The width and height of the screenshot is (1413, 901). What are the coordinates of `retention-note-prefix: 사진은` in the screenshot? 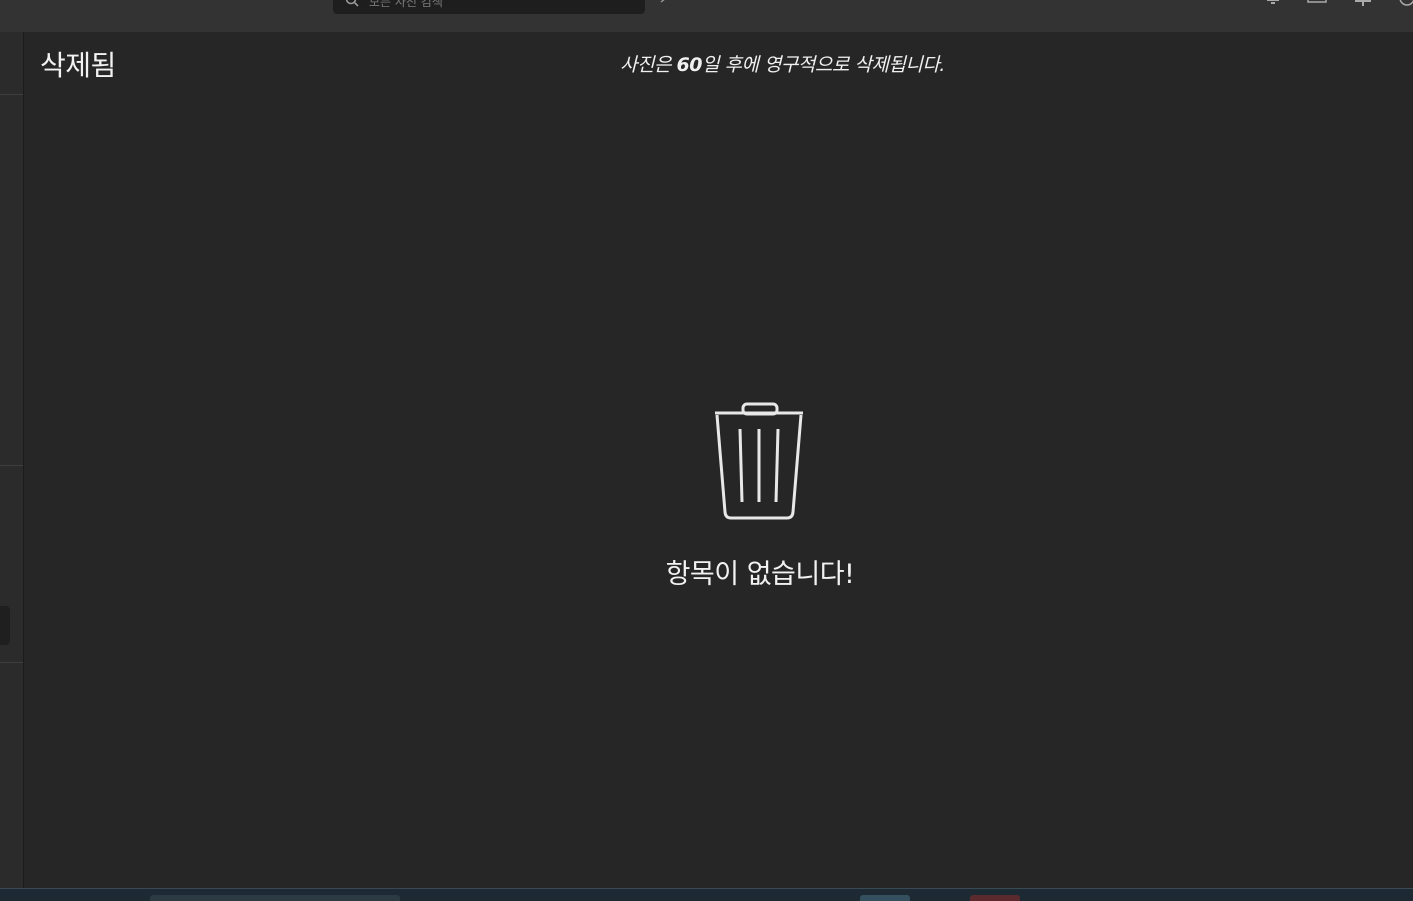 It's located at (648, 65).